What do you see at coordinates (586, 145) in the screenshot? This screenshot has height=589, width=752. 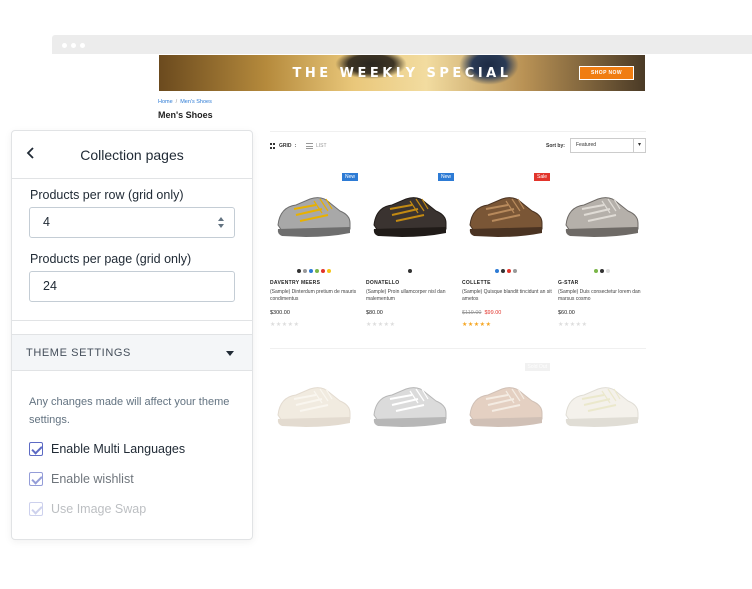 I see `sort-select-value: Featured` at bounding box center [586, 145].